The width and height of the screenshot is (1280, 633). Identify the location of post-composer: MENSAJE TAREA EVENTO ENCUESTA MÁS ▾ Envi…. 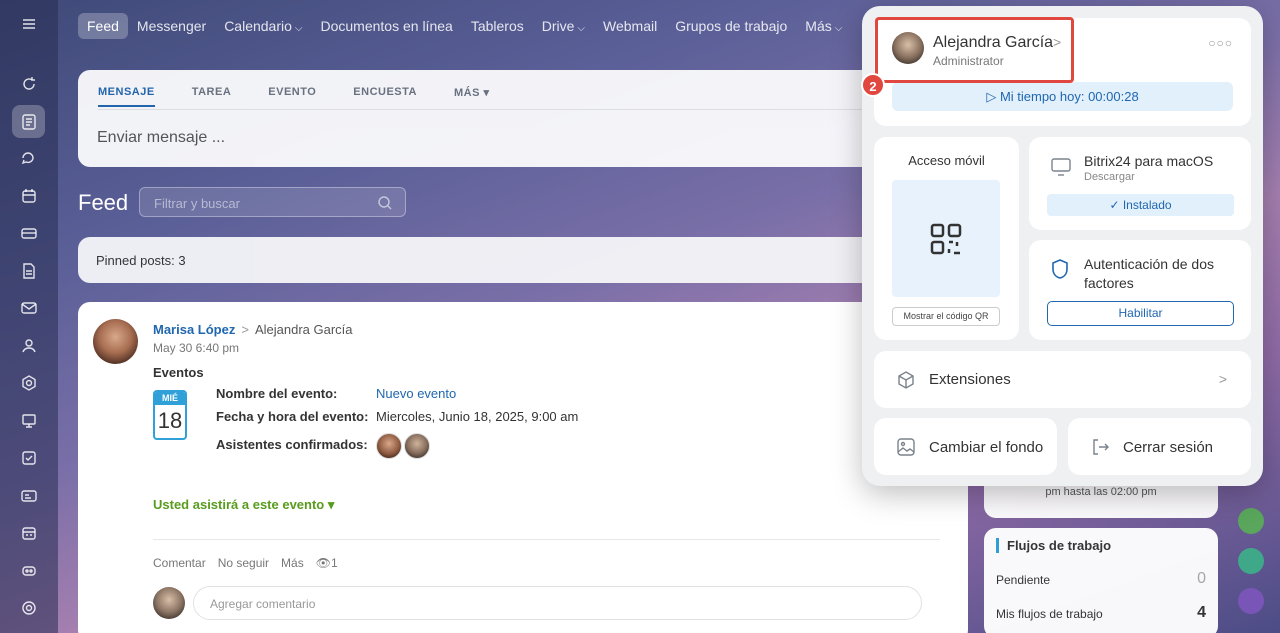
(478, 118).